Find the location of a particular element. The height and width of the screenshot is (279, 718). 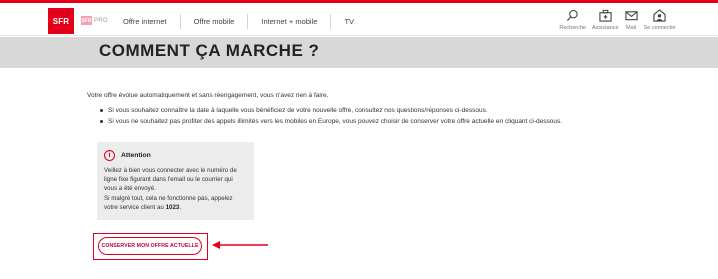

sfr-pro-logo: SFR PRO is located at coordinates (94, 20).